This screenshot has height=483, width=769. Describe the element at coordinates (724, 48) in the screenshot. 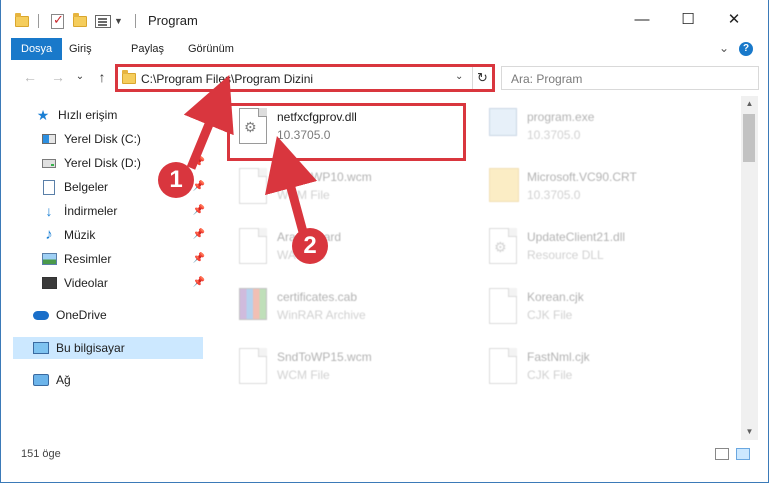

I see `expand-ribbon-icon: ⌄` at that location.